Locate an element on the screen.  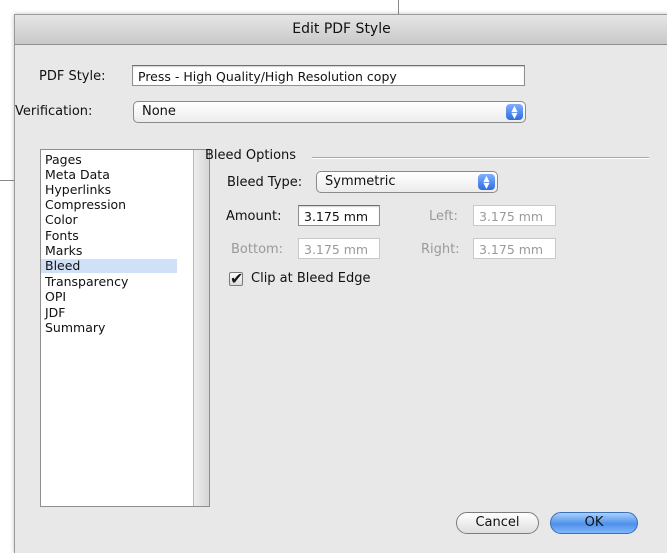
list-item-pages: Pages is located at coordinates (109, 160).